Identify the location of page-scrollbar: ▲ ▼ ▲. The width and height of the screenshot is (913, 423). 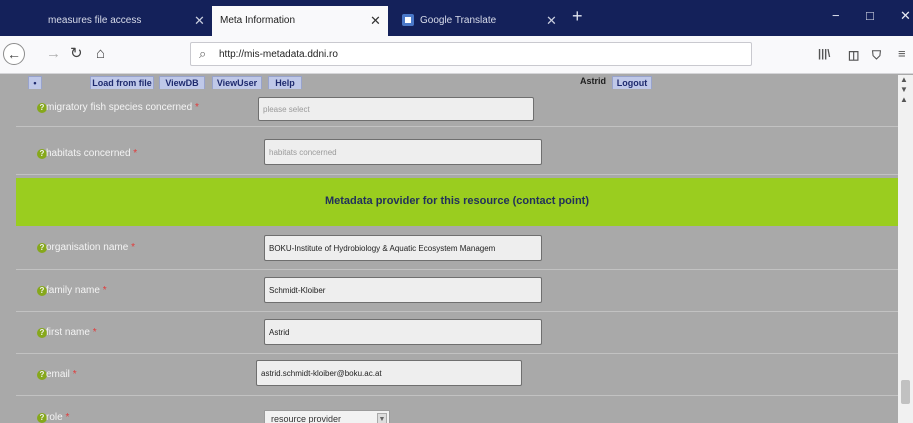
(905, 249).